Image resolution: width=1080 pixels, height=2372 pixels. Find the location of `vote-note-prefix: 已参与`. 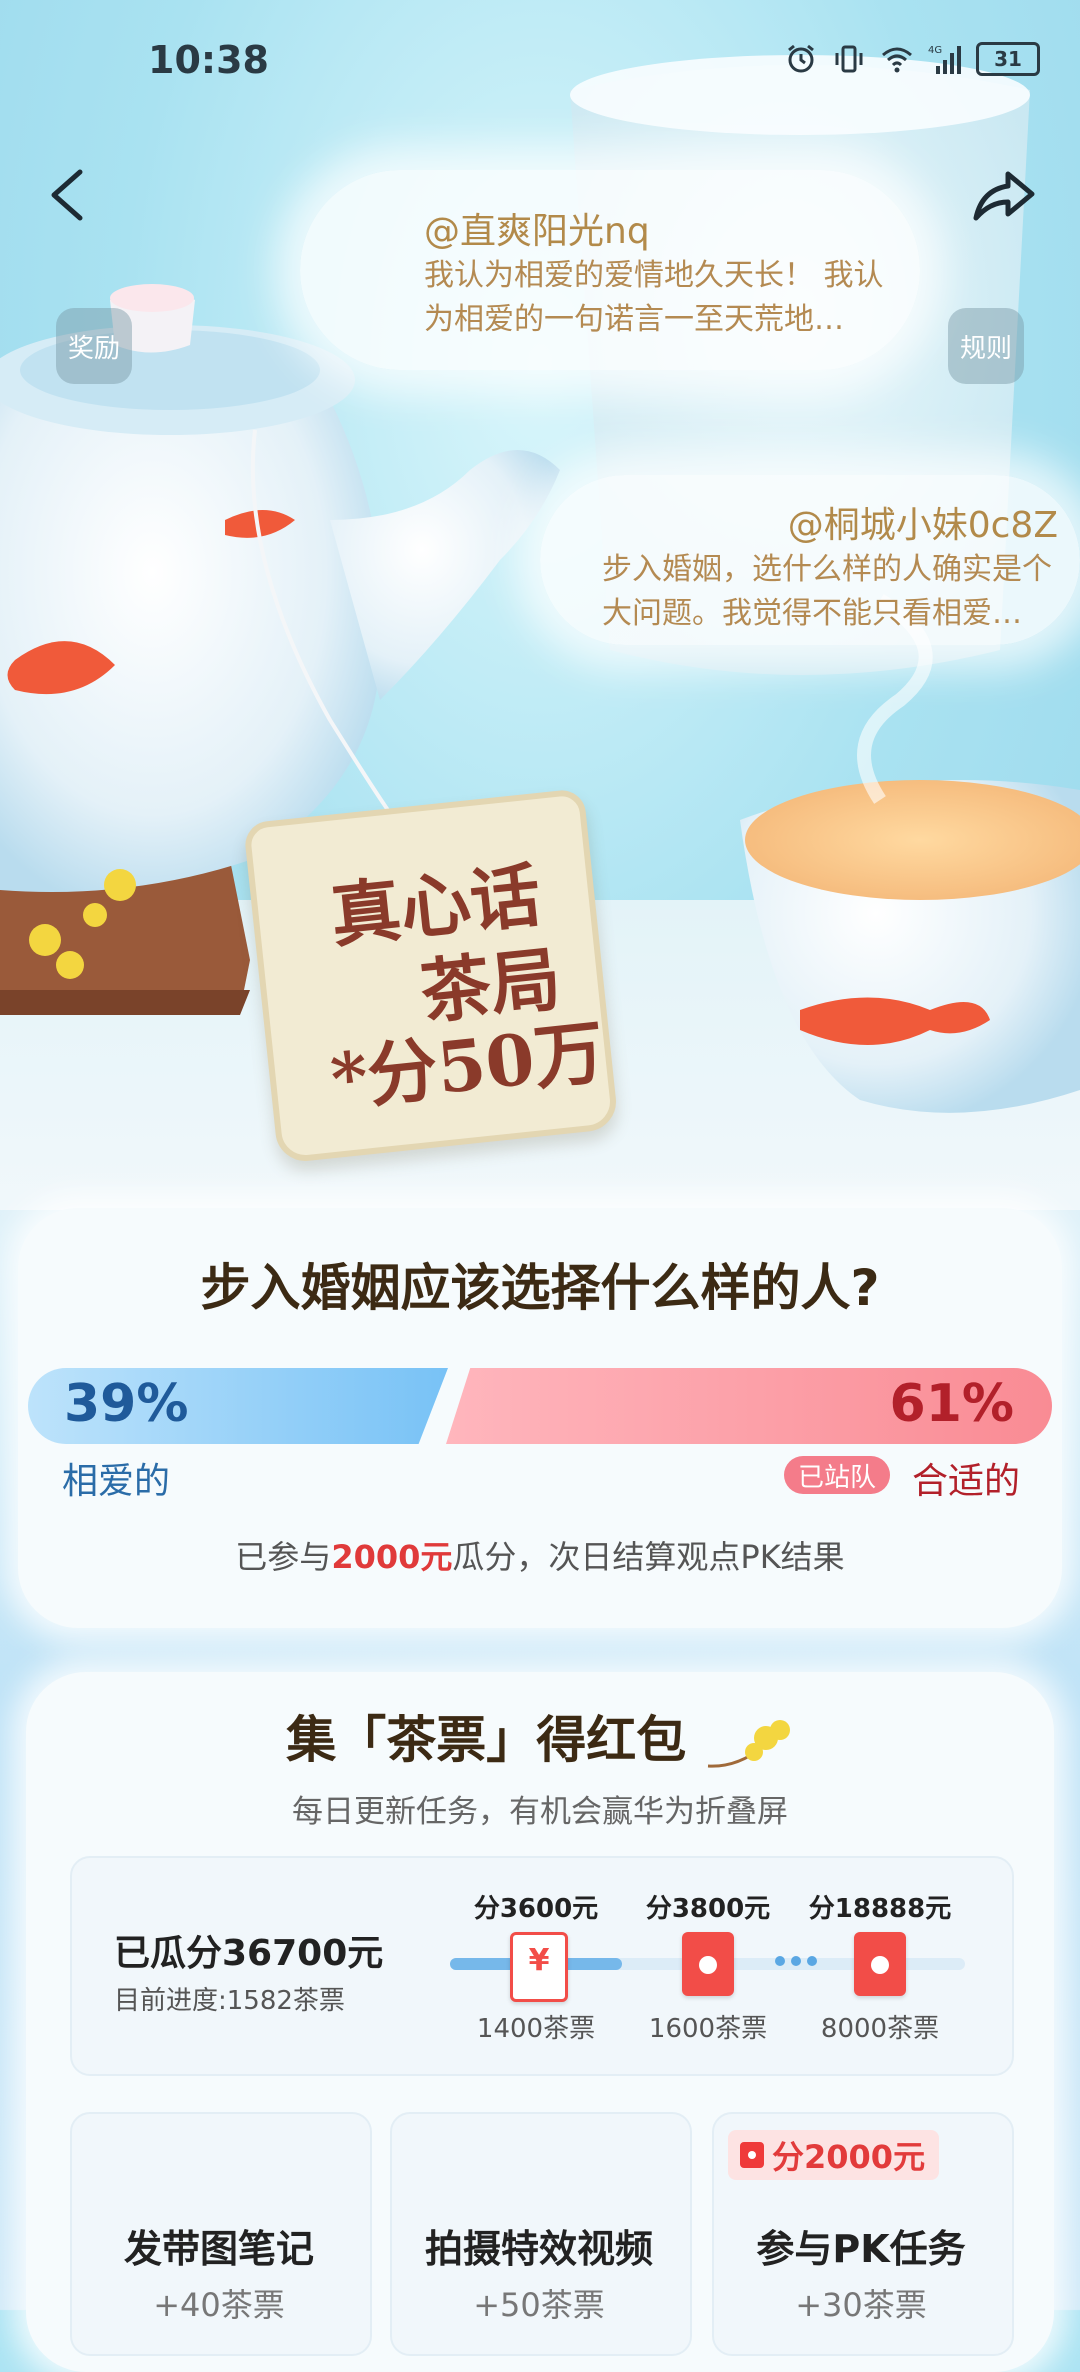

vote-note-prefix: 已参与 is located at coordinates (283, 1557).